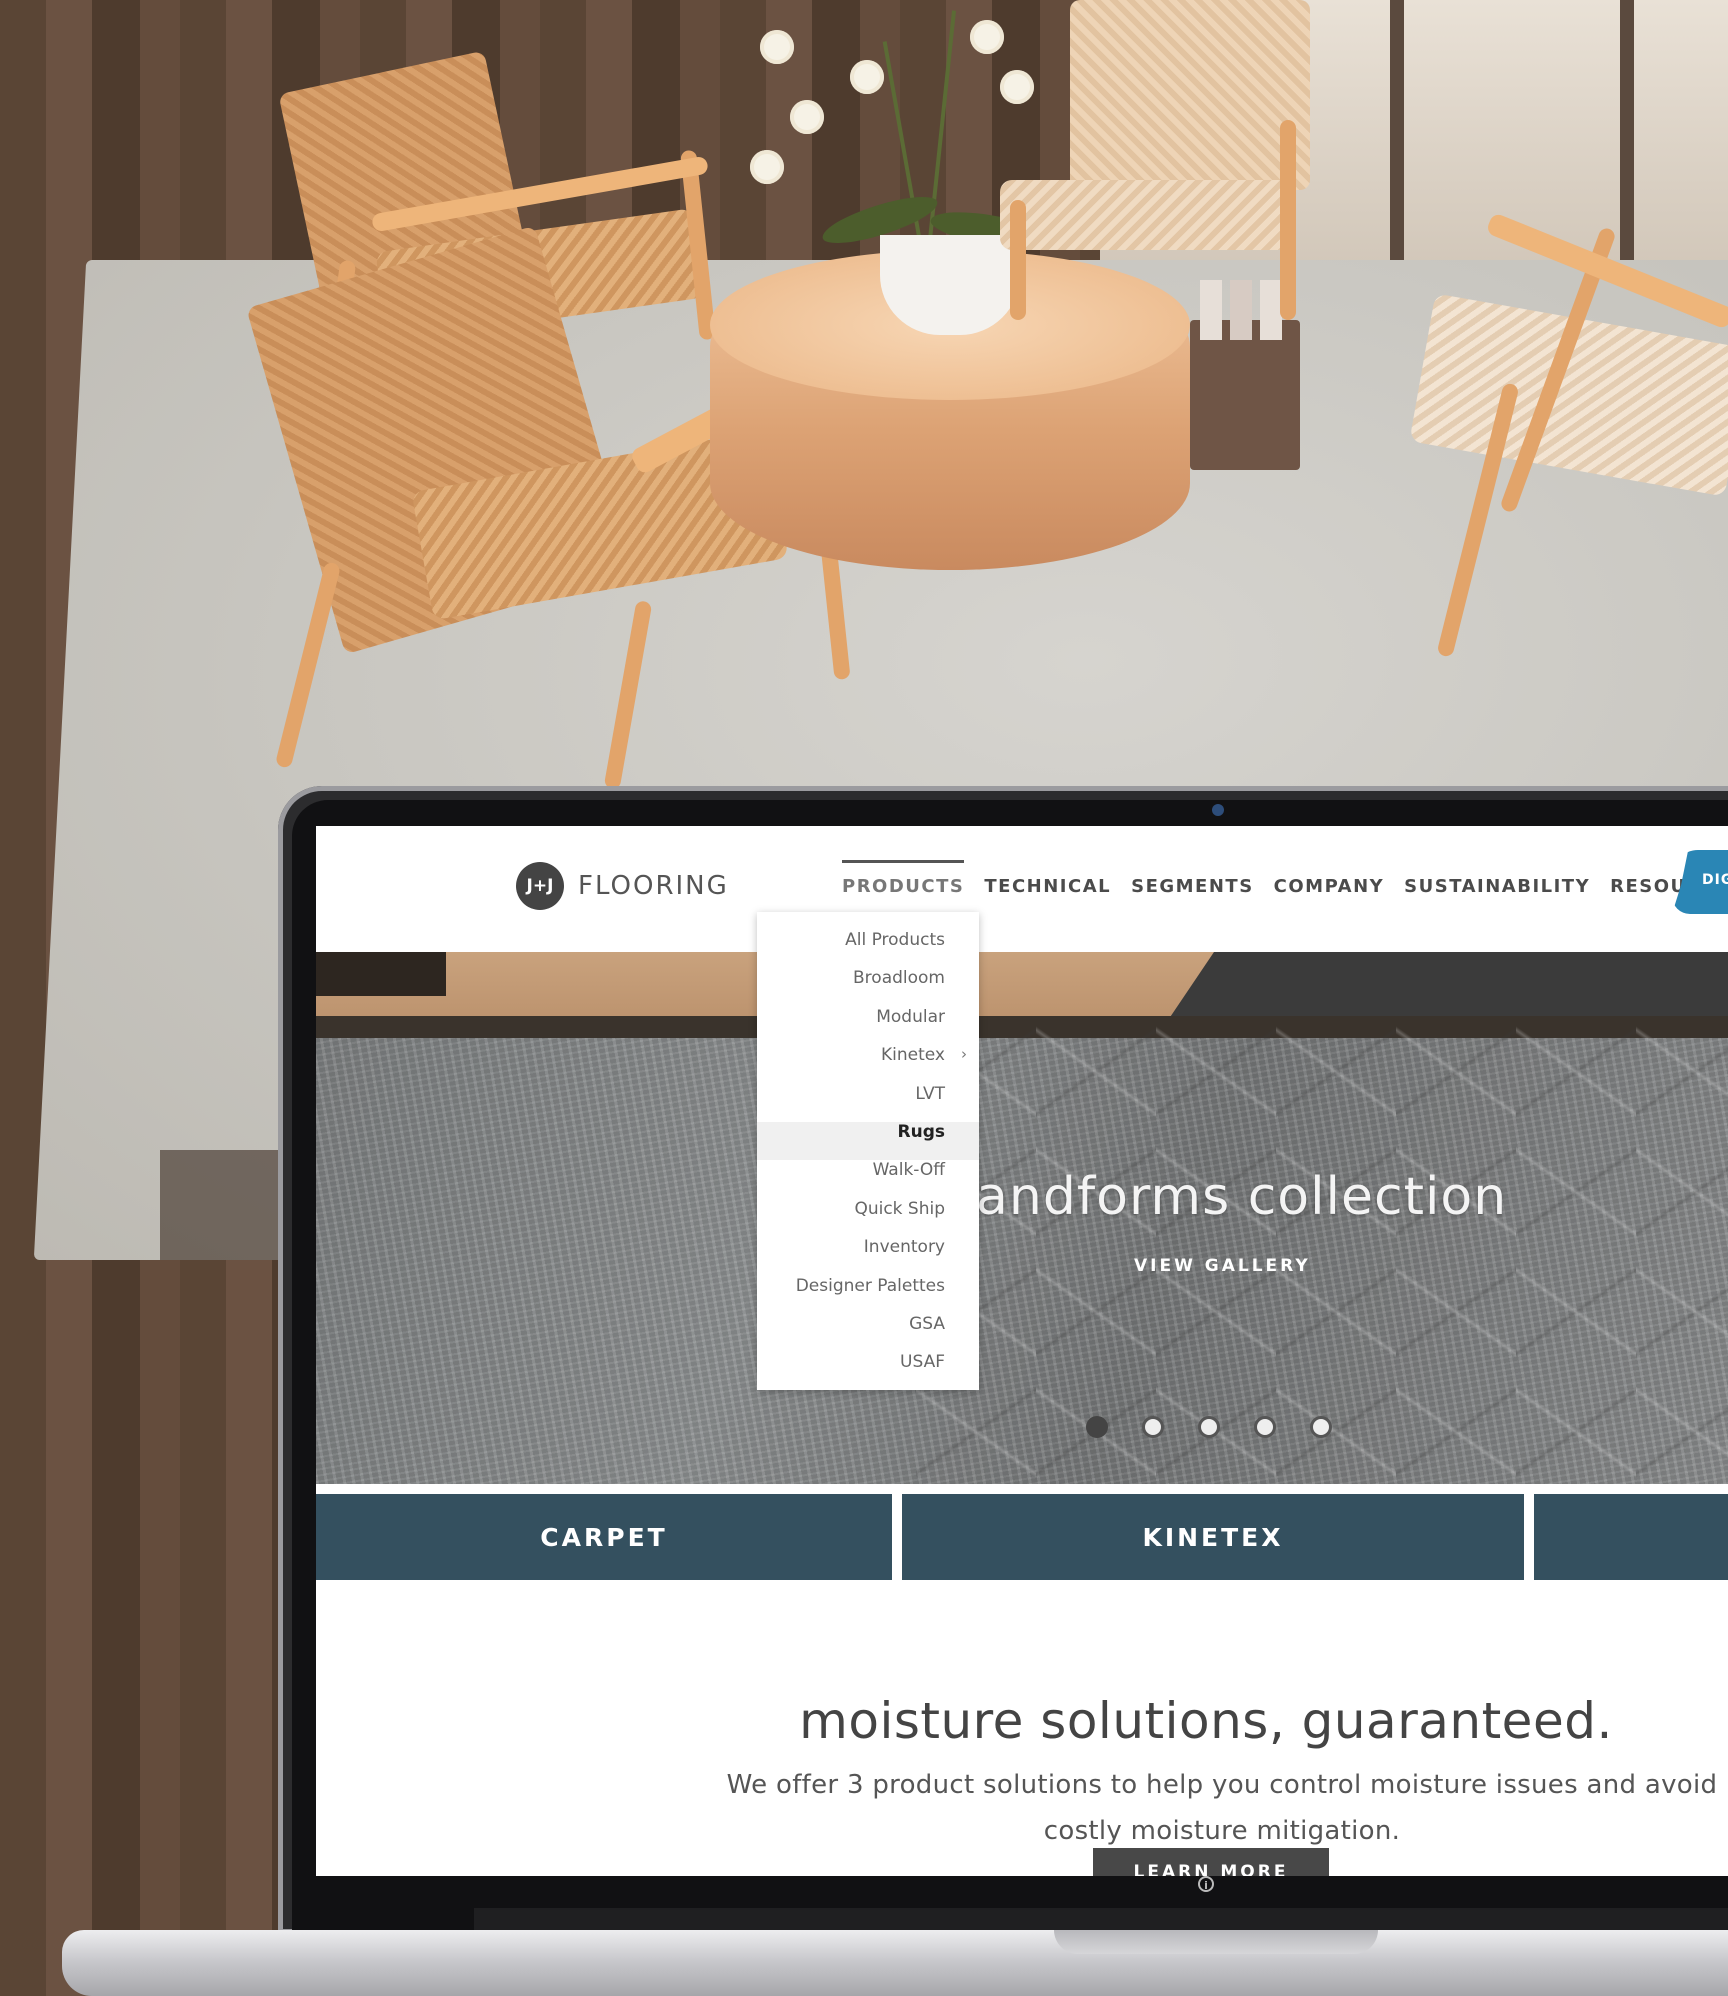  What do you see at coordinates (895, 1963) in the screenshot?
I see `laptop-base` at bounding box center [895, 1963].